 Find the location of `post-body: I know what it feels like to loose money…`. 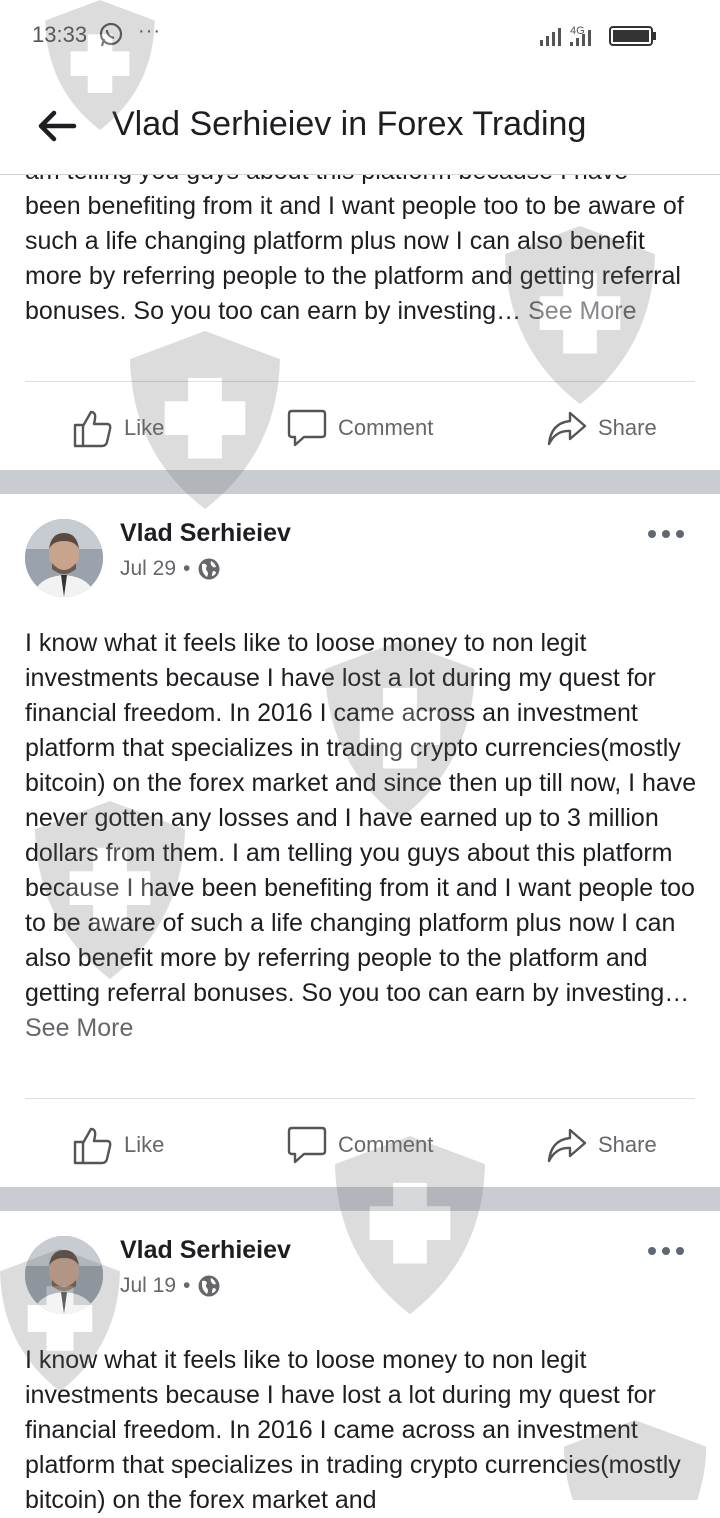

post-body: I know what it feels like to loose money… is located at coordinates (365, 1430).